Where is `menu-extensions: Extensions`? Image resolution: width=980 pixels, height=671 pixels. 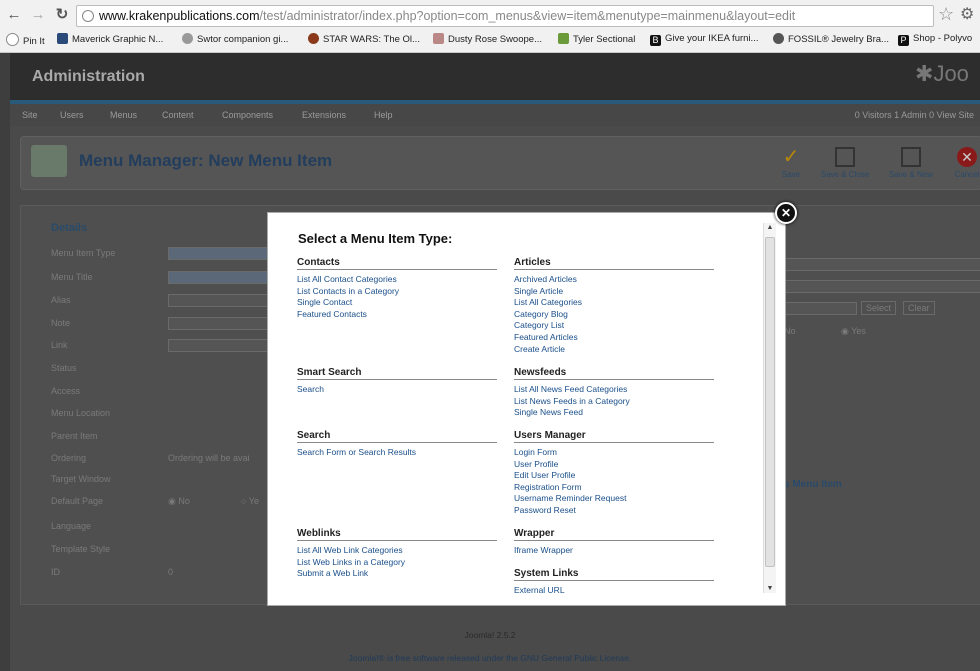
menu-extensions: Extensions is located at coordinates (324, 115).